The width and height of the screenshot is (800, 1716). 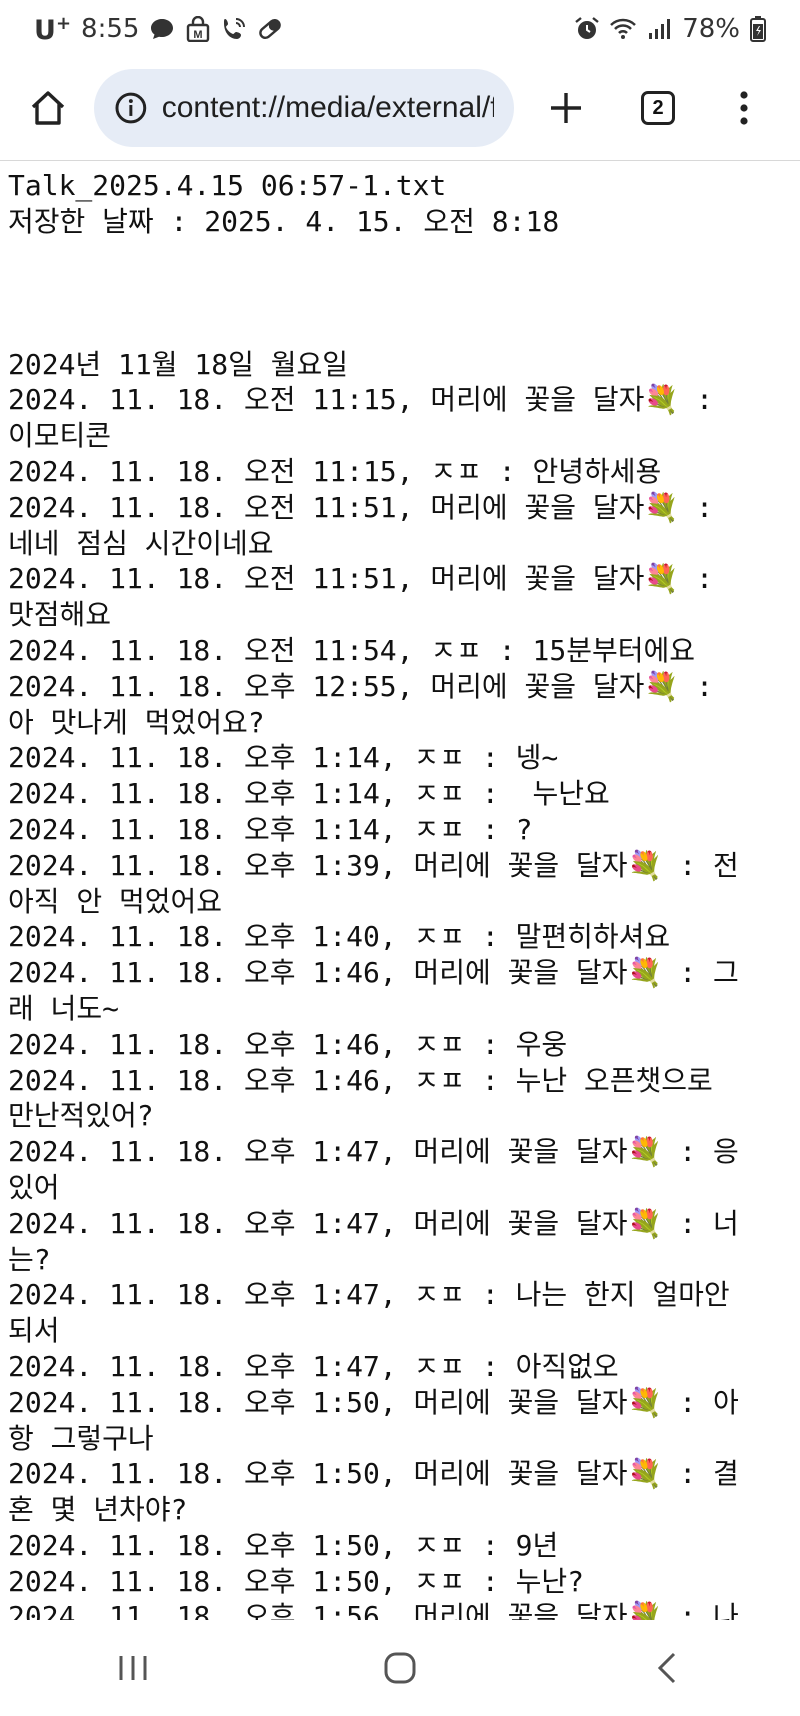 What do you see at coordinates (198, 35) in the screenshot?
I see `svg-text: M` at bounding box center [198, 35].